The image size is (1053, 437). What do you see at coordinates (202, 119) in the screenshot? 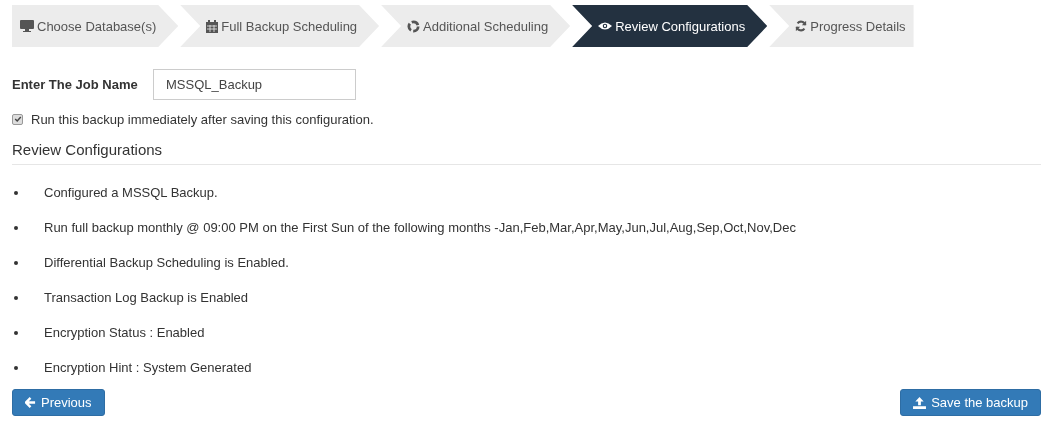
I see `checkbox-label: Run this backup immediately after saving this configuration.` at bounding box center [202, 119].